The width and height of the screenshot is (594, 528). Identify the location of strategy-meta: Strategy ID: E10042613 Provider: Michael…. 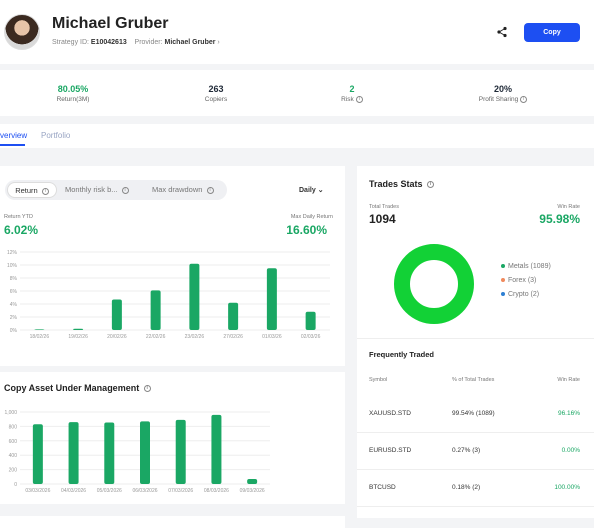
(136, 42).